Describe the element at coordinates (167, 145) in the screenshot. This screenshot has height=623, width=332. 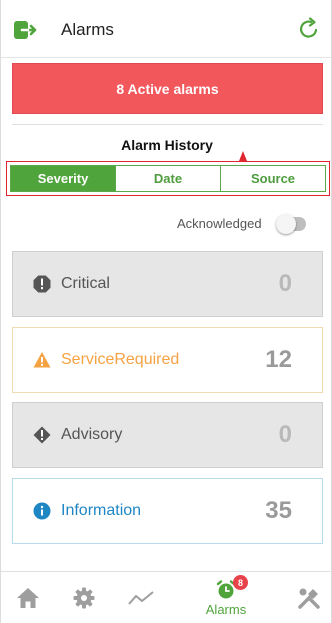
I see `alarm-history-title: Alarm History` at that location.